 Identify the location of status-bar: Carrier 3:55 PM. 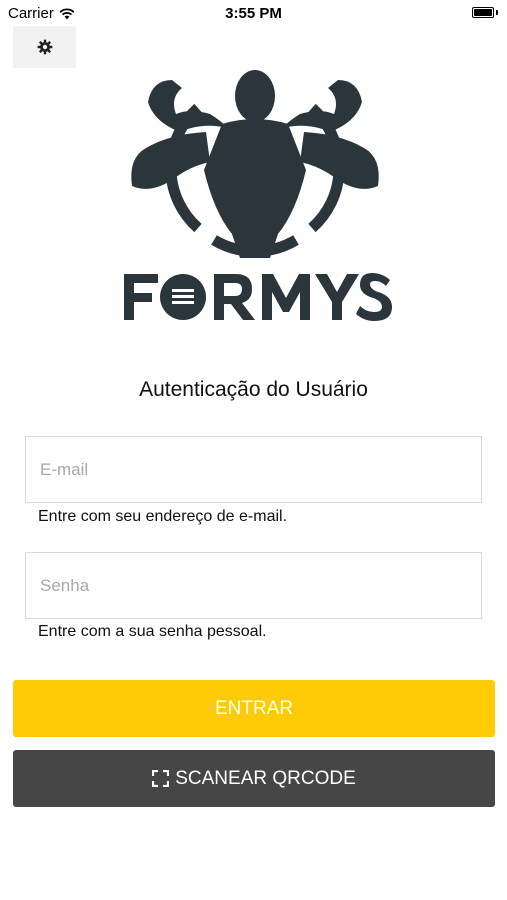
(253, 14).